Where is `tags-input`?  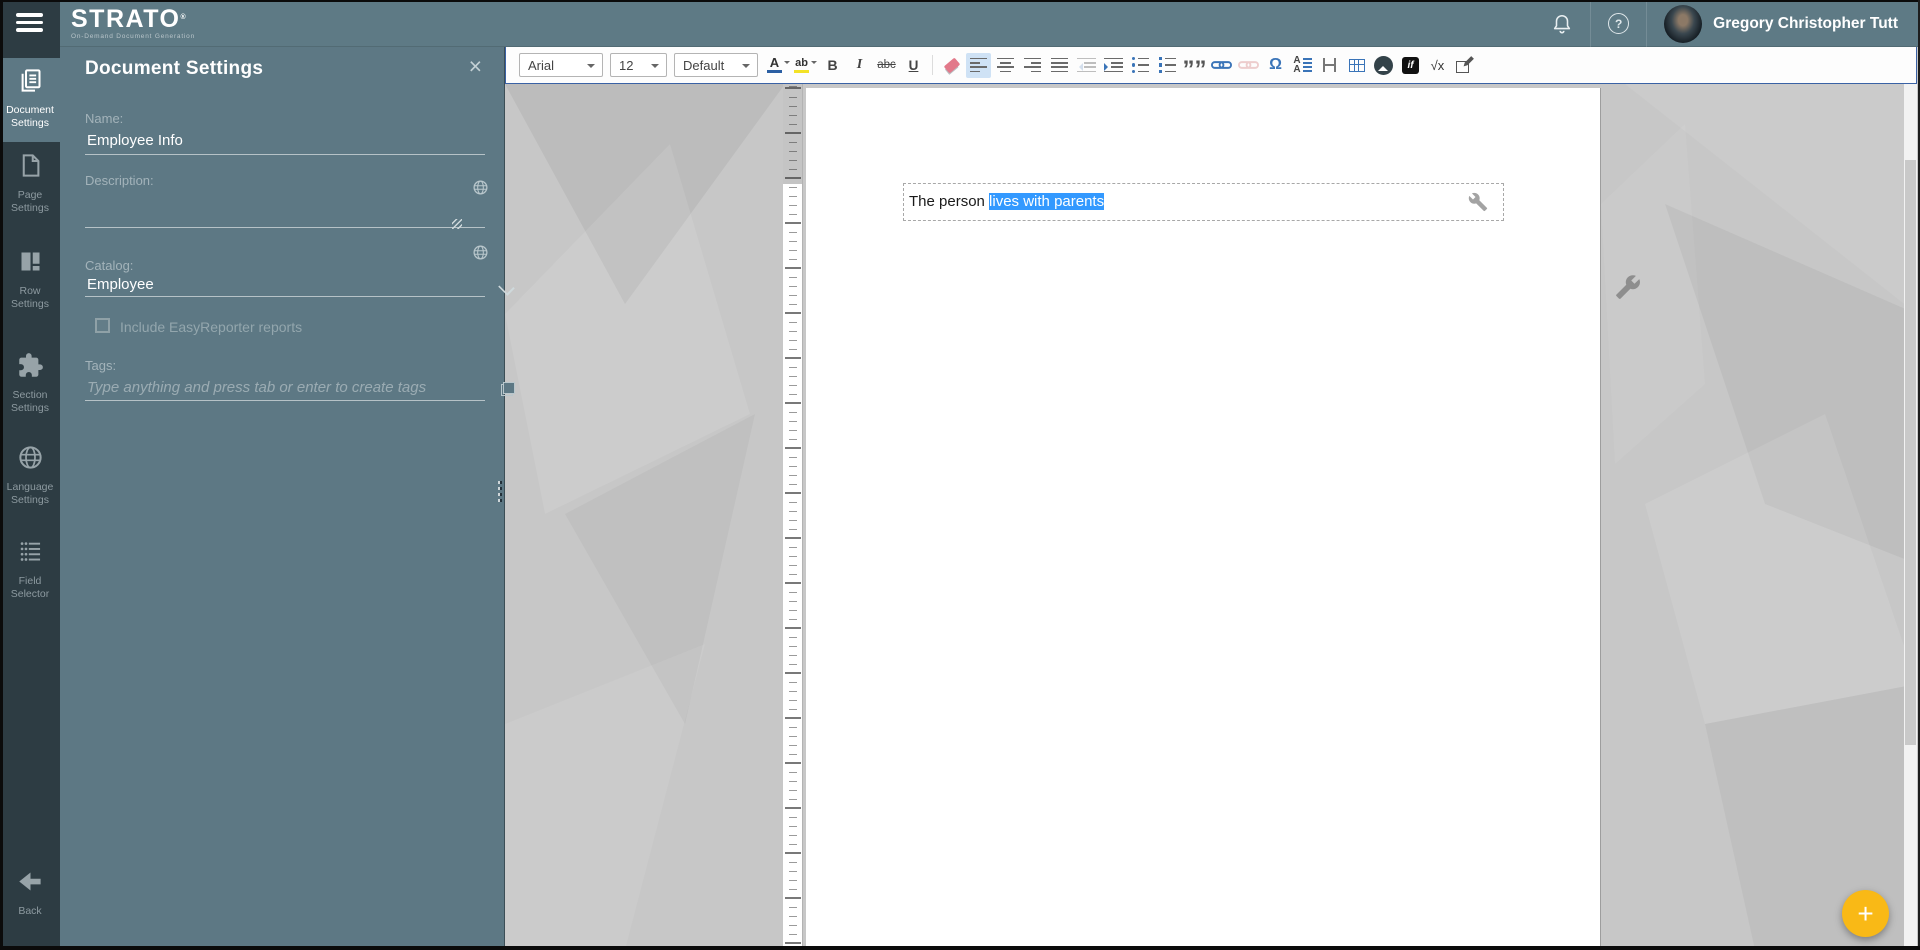
tags-input is located at coordinates (285, 390).